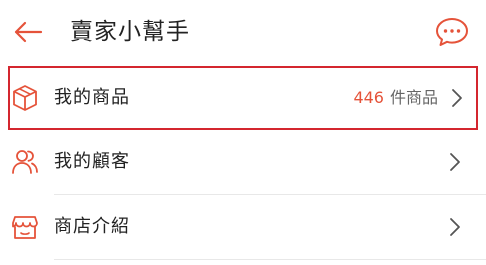 The height and width of the screenshot is (265, 486). What do you see at coordinates (25, 162) in the screenshot?
I see `users-icon` at bounding box center [25, 162].